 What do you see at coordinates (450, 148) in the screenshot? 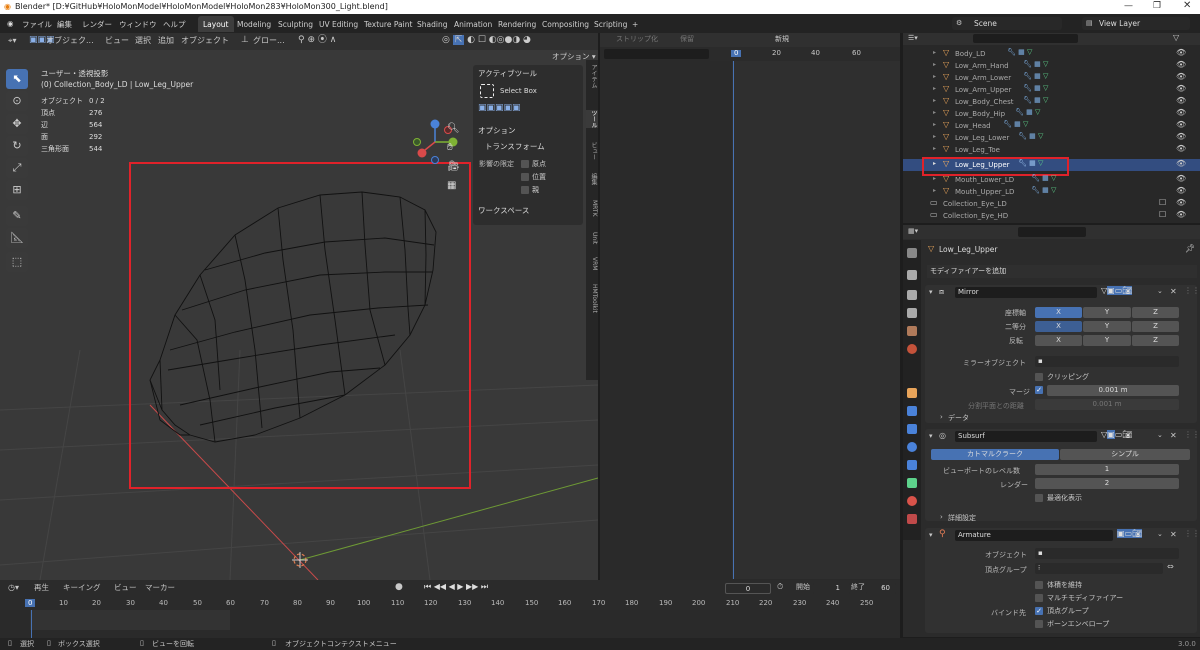
I see `pan-hand-icon: ✋︎` at bounding box center [450, 148].